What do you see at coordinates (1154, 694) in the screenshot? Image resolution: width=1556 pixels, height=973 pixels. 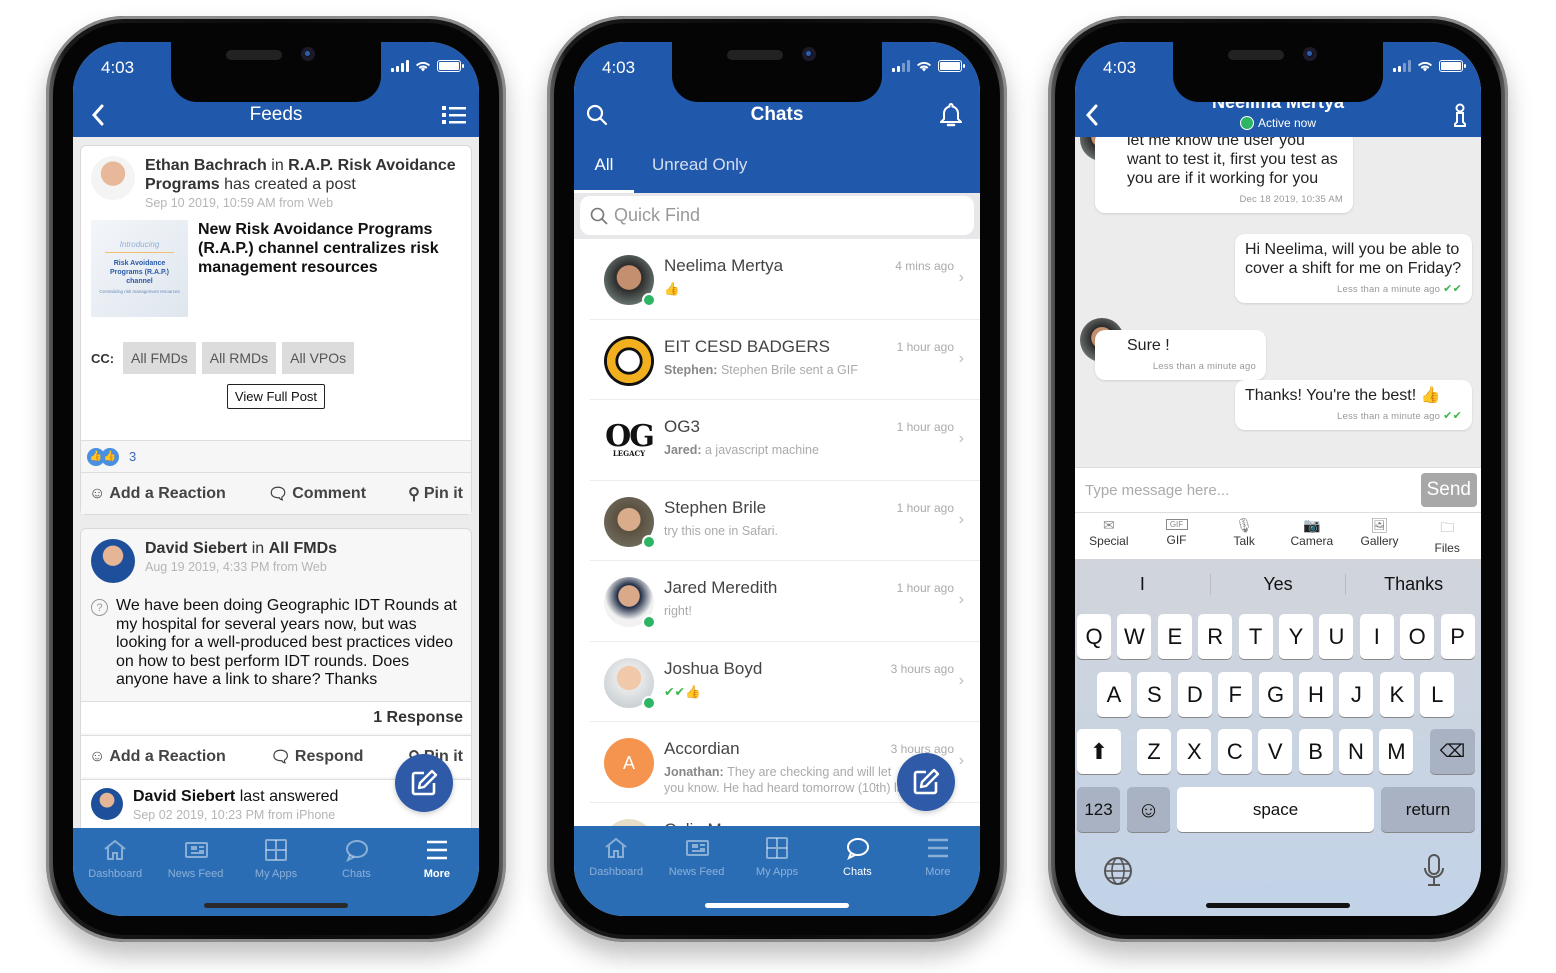 I see `key-s: S` at bounding box center [1154, 694].